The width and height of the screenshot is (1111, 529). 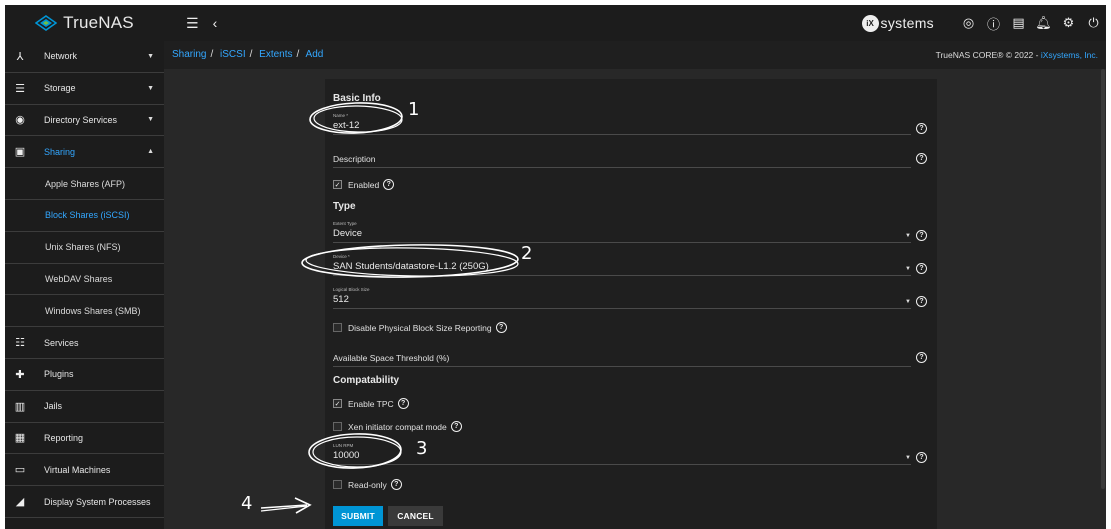 I want to click on section-compatability: Compatability, so click(x=366, y=380).